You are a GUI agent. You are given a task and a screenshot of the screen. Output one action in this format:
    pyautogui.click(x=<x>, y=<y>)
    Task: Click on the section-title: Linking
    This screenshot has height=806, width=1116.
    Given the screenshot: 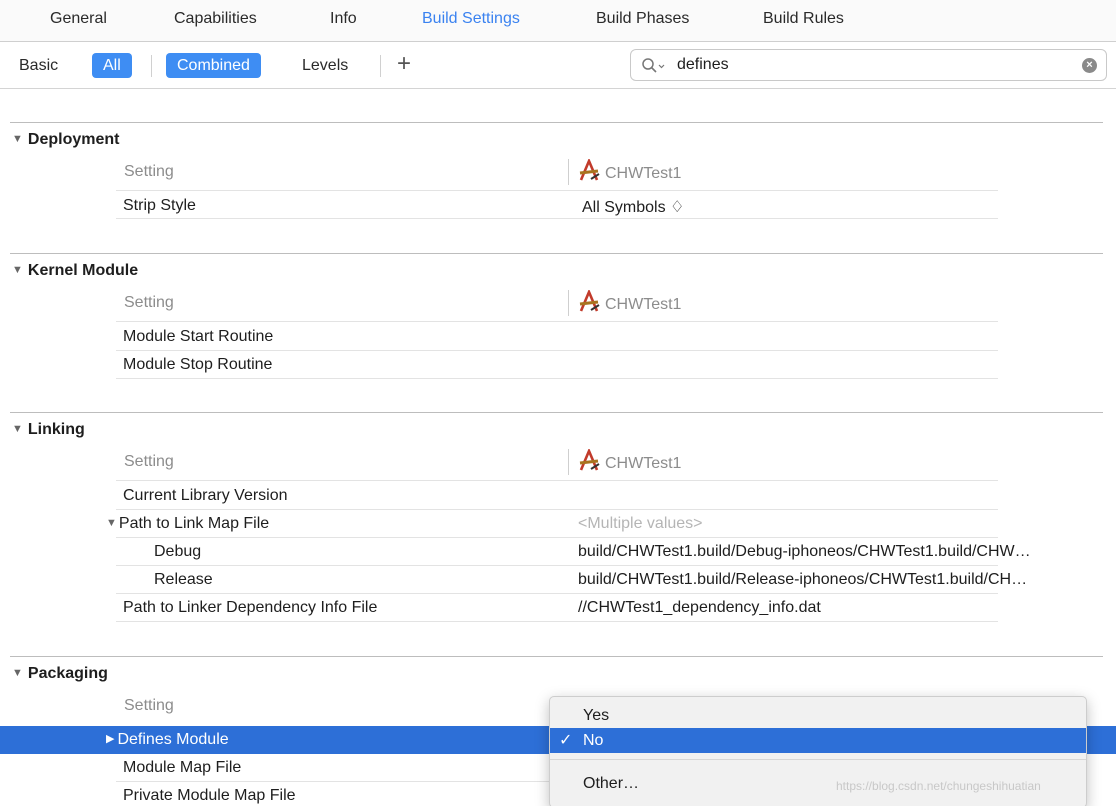 What is the action you would take?
    pyautogui.click(x=56, y=429)
    